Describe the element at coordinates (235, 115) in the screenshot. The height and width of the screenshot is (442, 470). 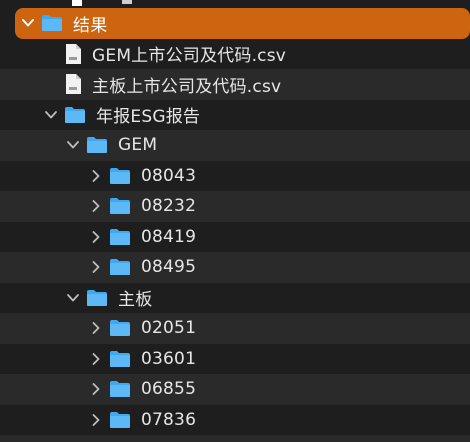
I see `tree-row-report-folder: 年报ESG报告` at that location.